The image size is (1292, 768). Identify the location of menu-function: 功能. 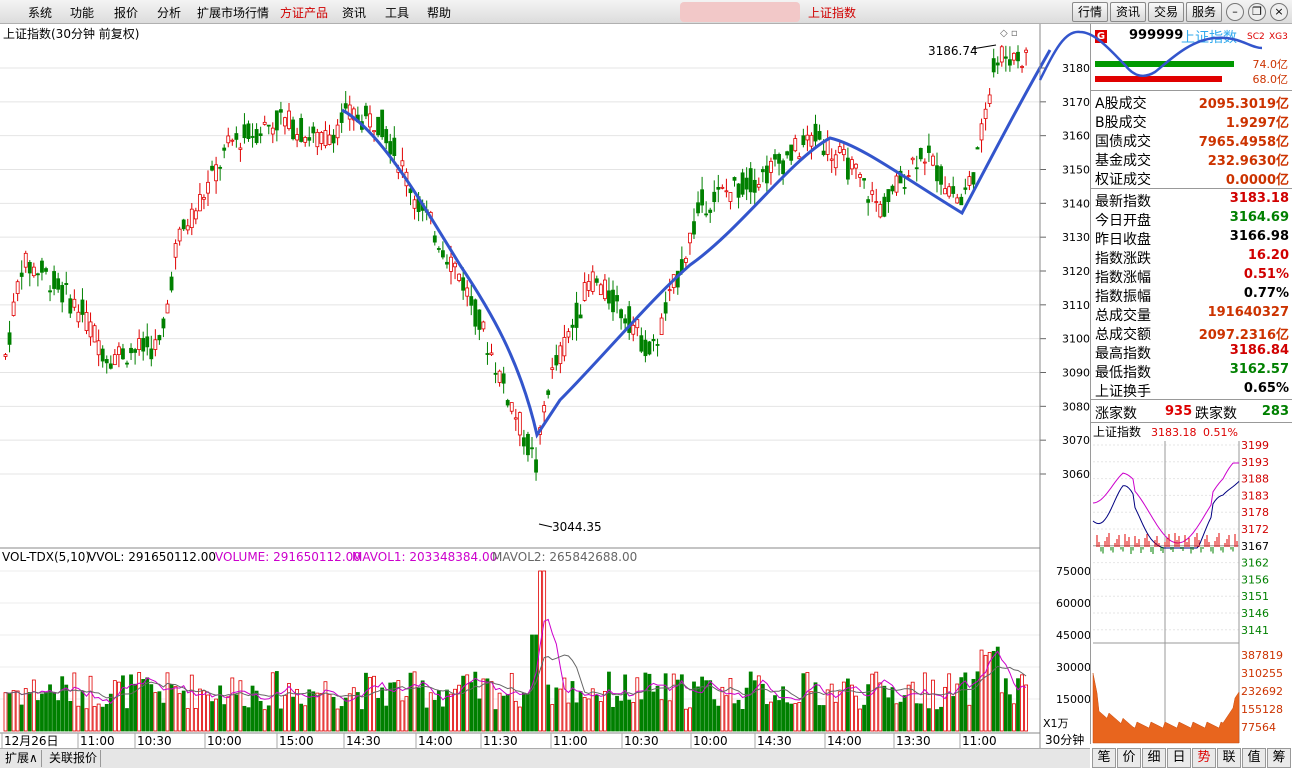
(82, 12).